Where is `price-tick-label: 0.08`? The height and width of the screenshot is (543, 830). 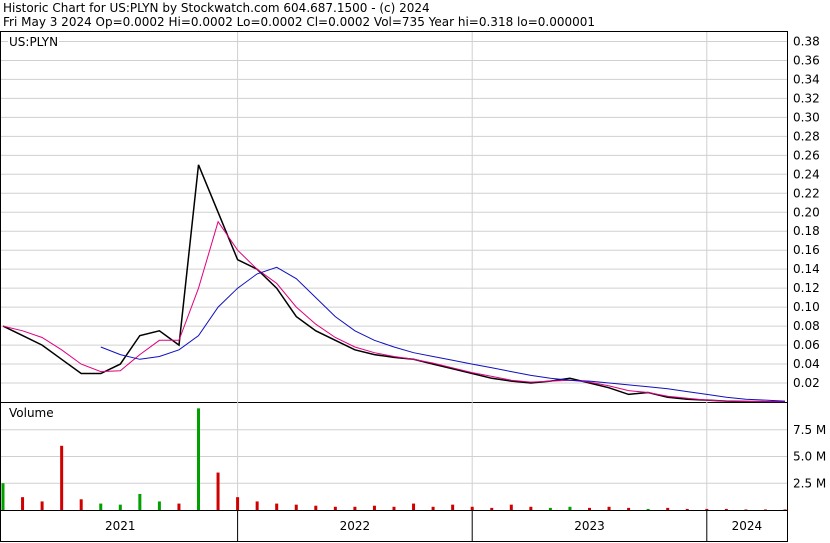
price-tick-label: 0.08 is located at coordinates (806, 326).